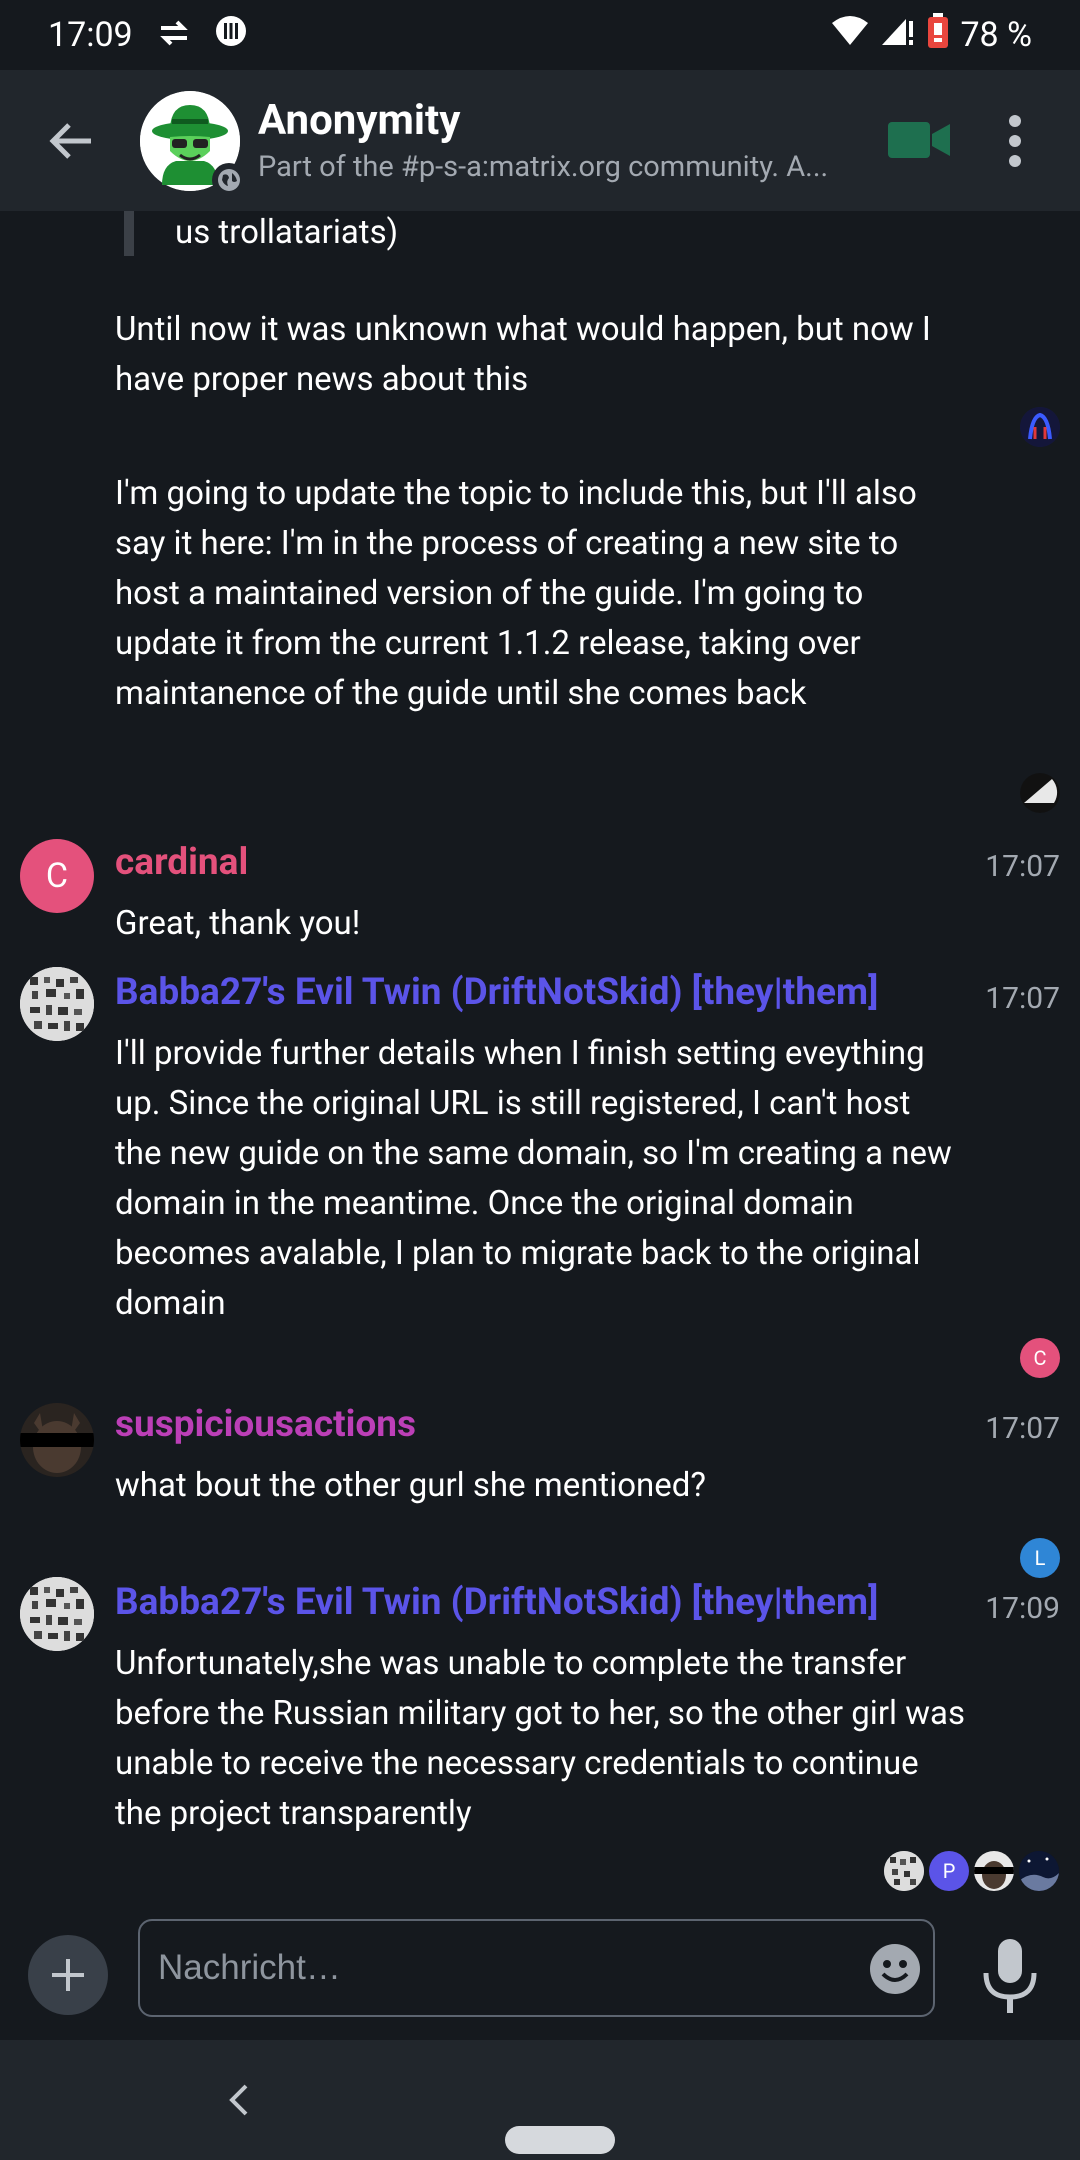  I want to click on receipt-letter: P, so click(949, 1871).